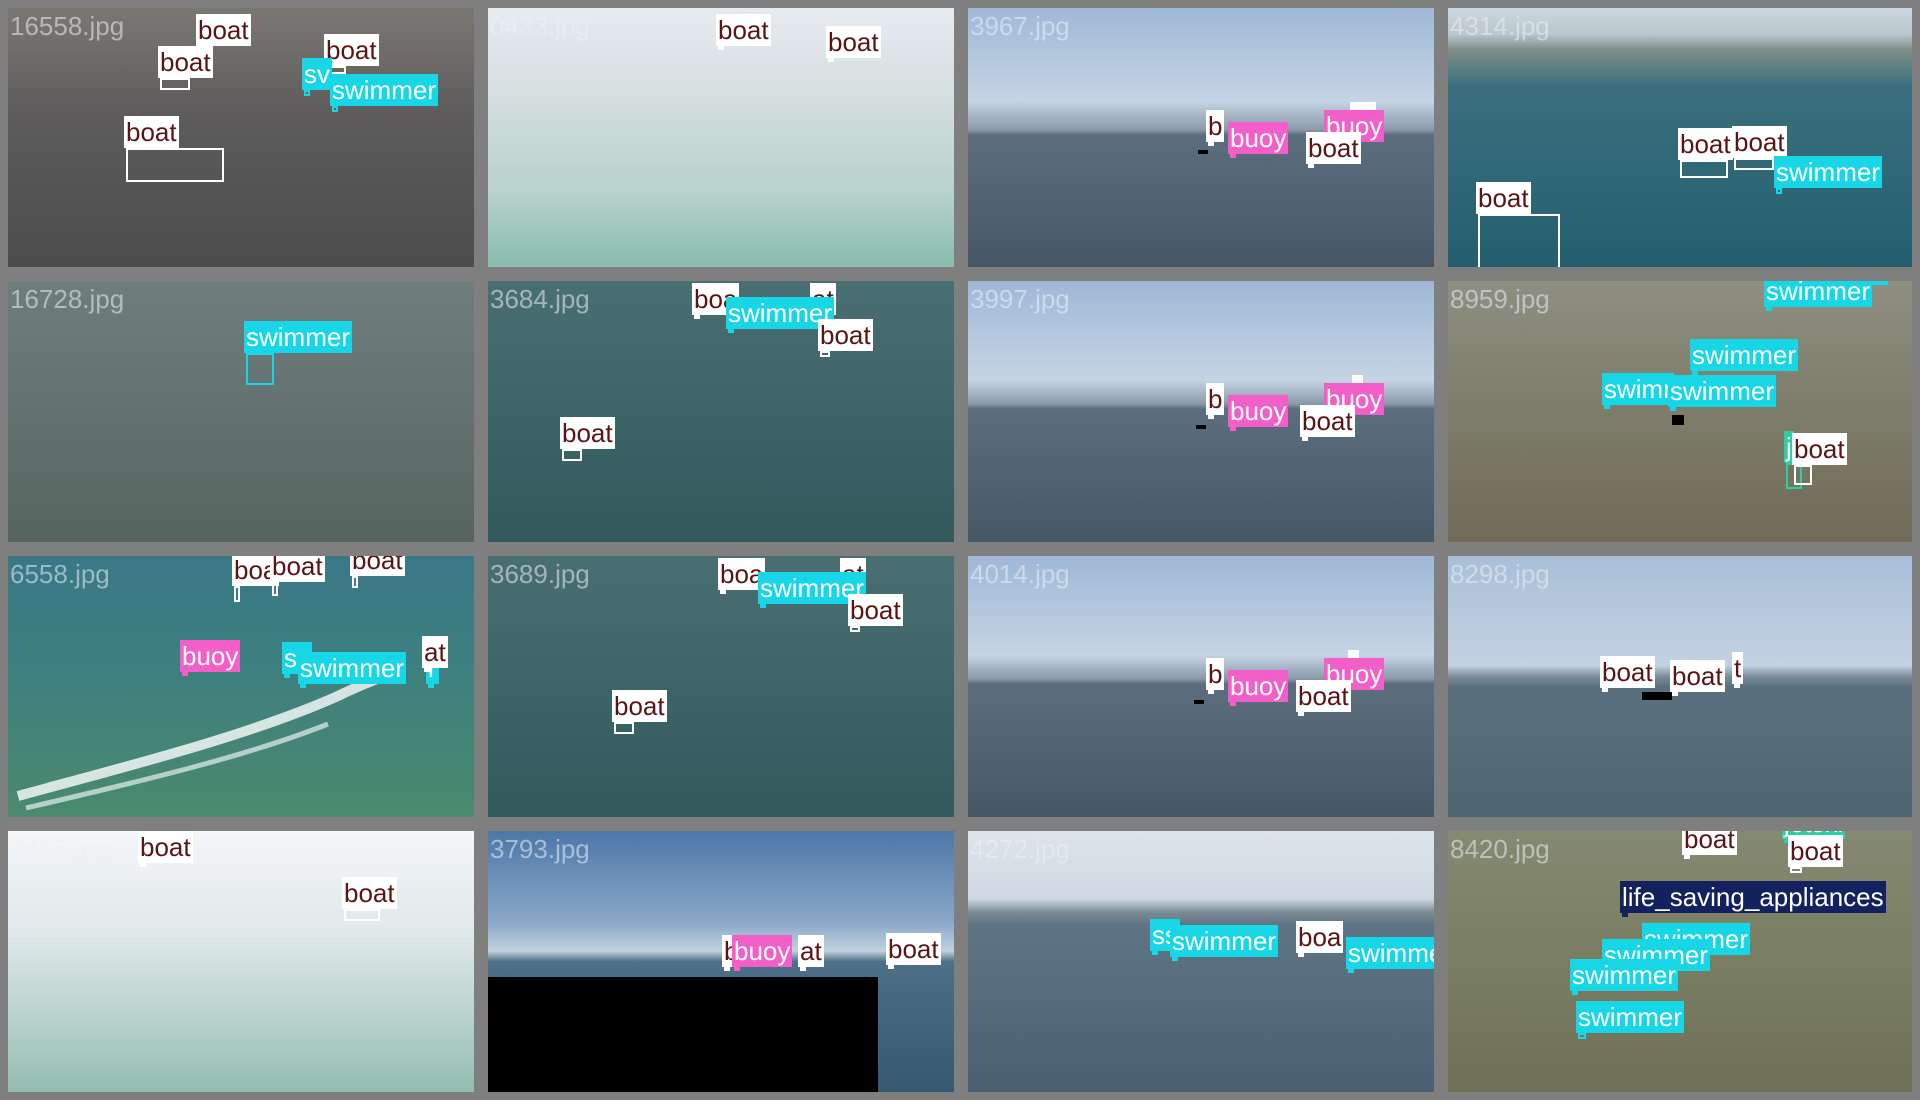 This screenshot has width=1920, height=1100. I want to click on detection-life-saving-appliances: life_saving_appliances, so click(1753, 899).